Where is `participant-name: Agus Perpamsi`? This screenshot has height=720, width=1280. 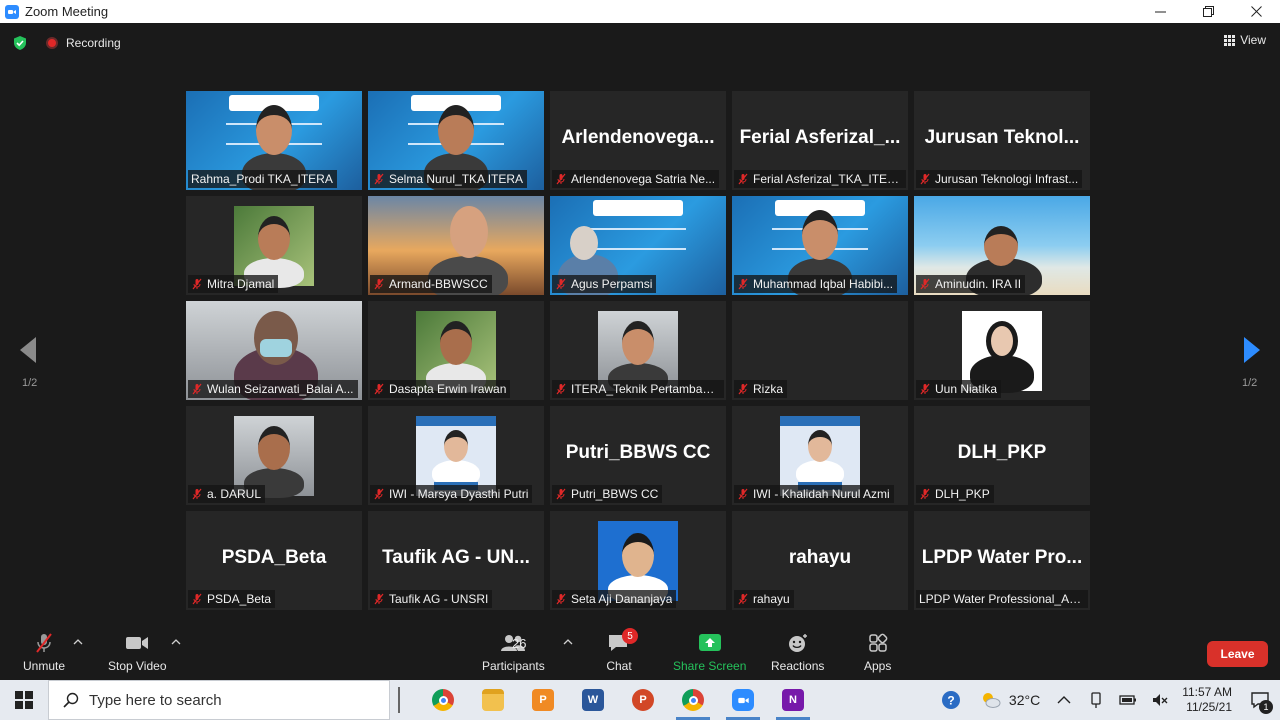
participant-name: Agus Perpamsi is located at coordinates (612, 284).